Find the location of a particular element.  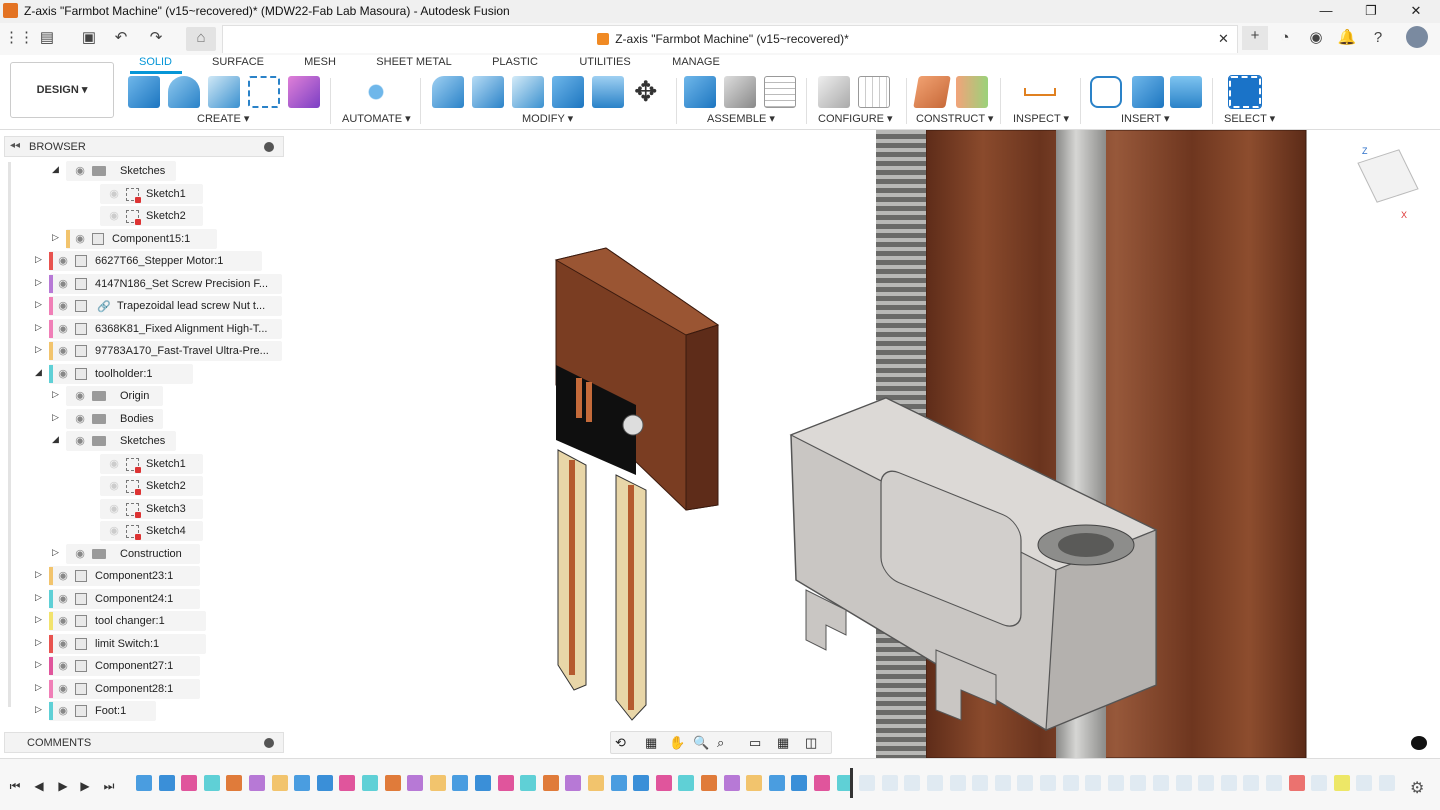

browser-row: ▷ ◉ Component23:1 is located at coordinates (143, 577).